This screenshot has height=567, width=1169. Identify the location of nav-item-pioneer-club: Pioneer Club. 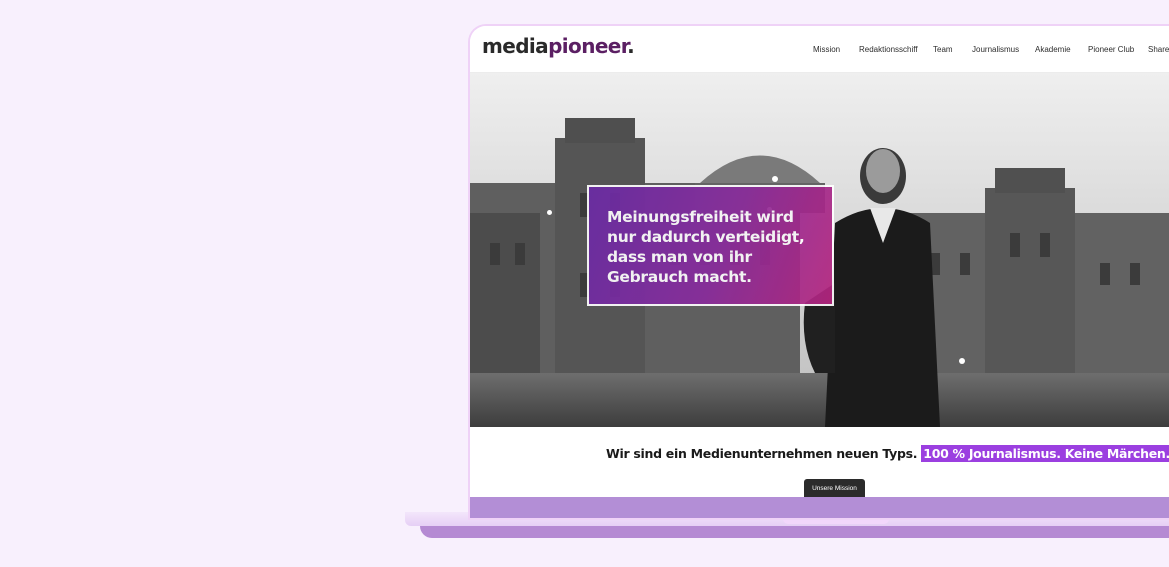
(1111, 49).